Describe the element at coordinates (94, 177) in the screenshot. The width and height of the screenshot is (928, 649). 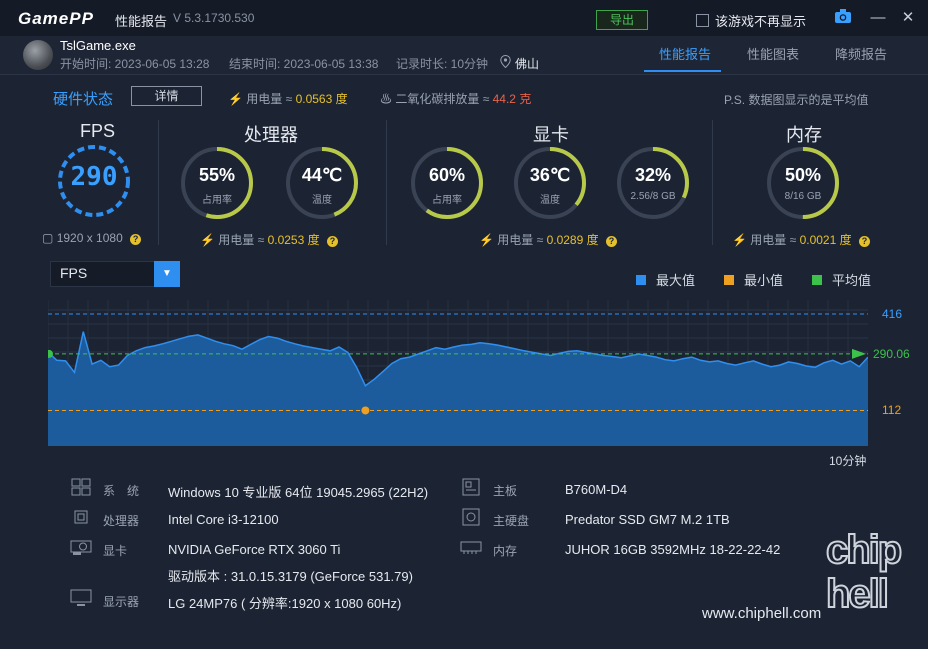
I see `fps-value: 290` at that location.